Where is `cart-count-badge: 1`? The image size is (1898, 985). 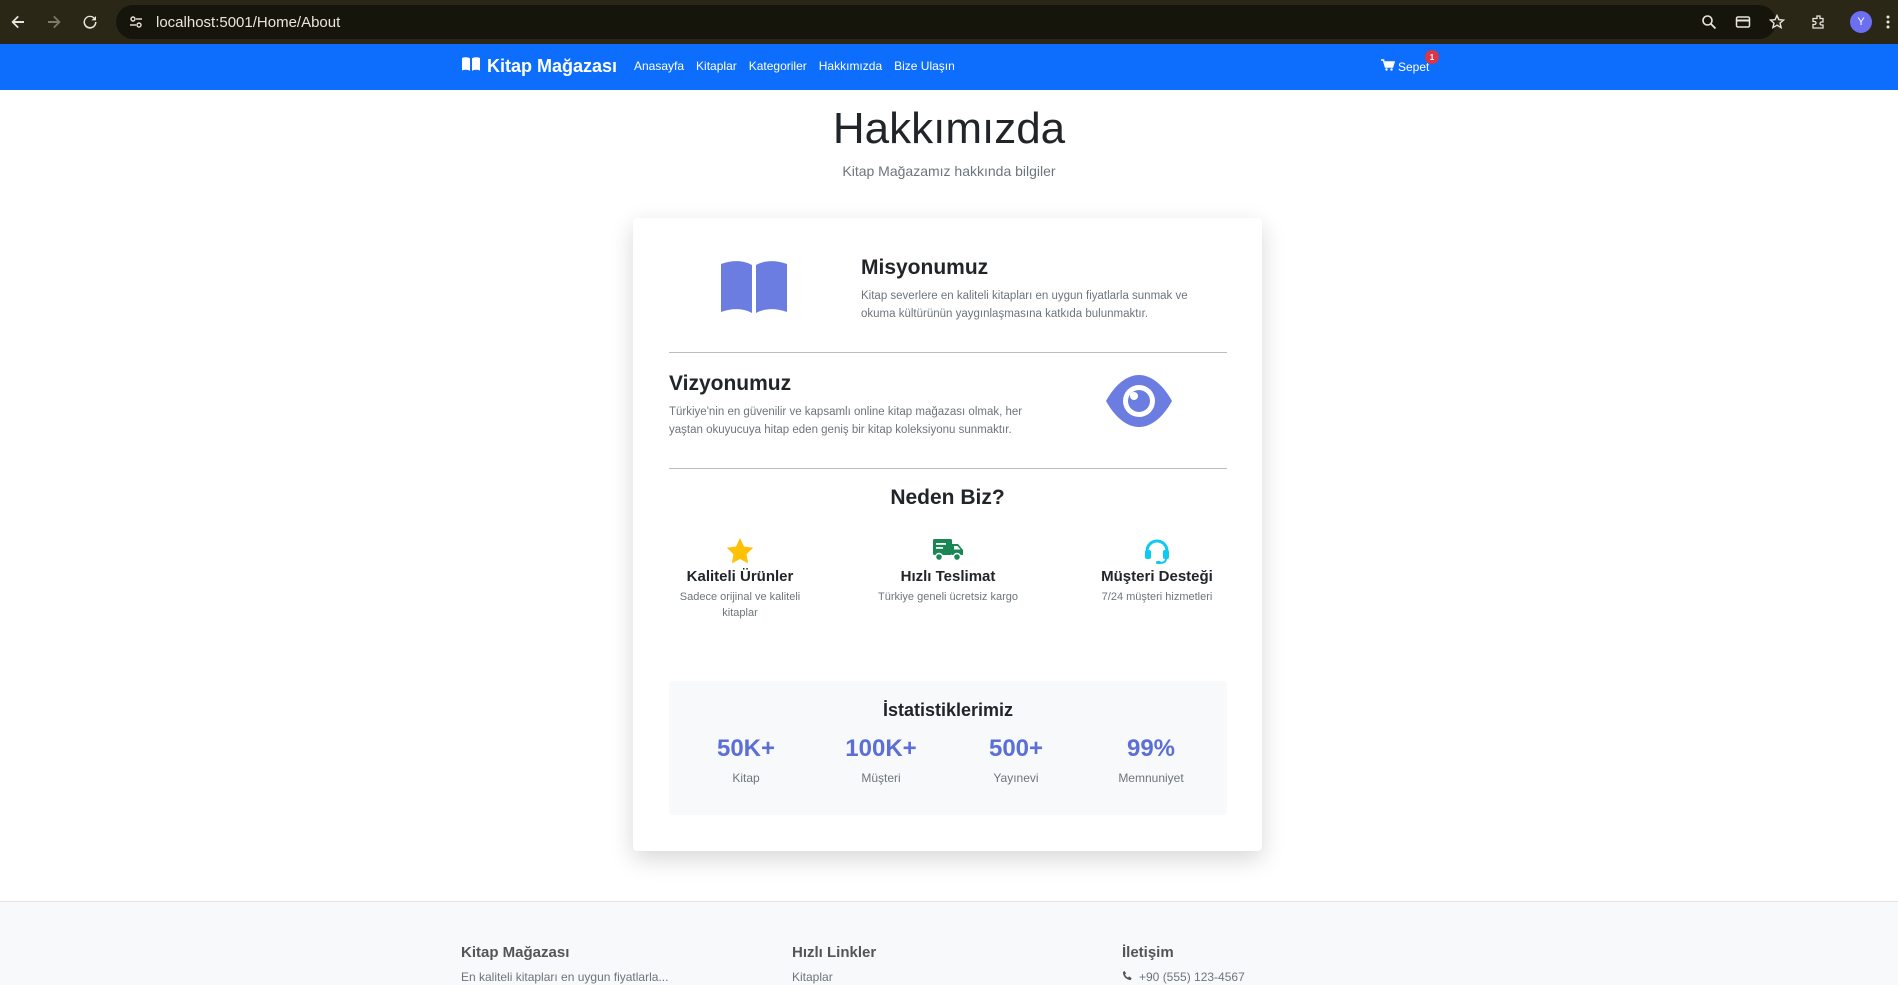
cart-count-badge: 1 is located at coordinates (1432, 57).